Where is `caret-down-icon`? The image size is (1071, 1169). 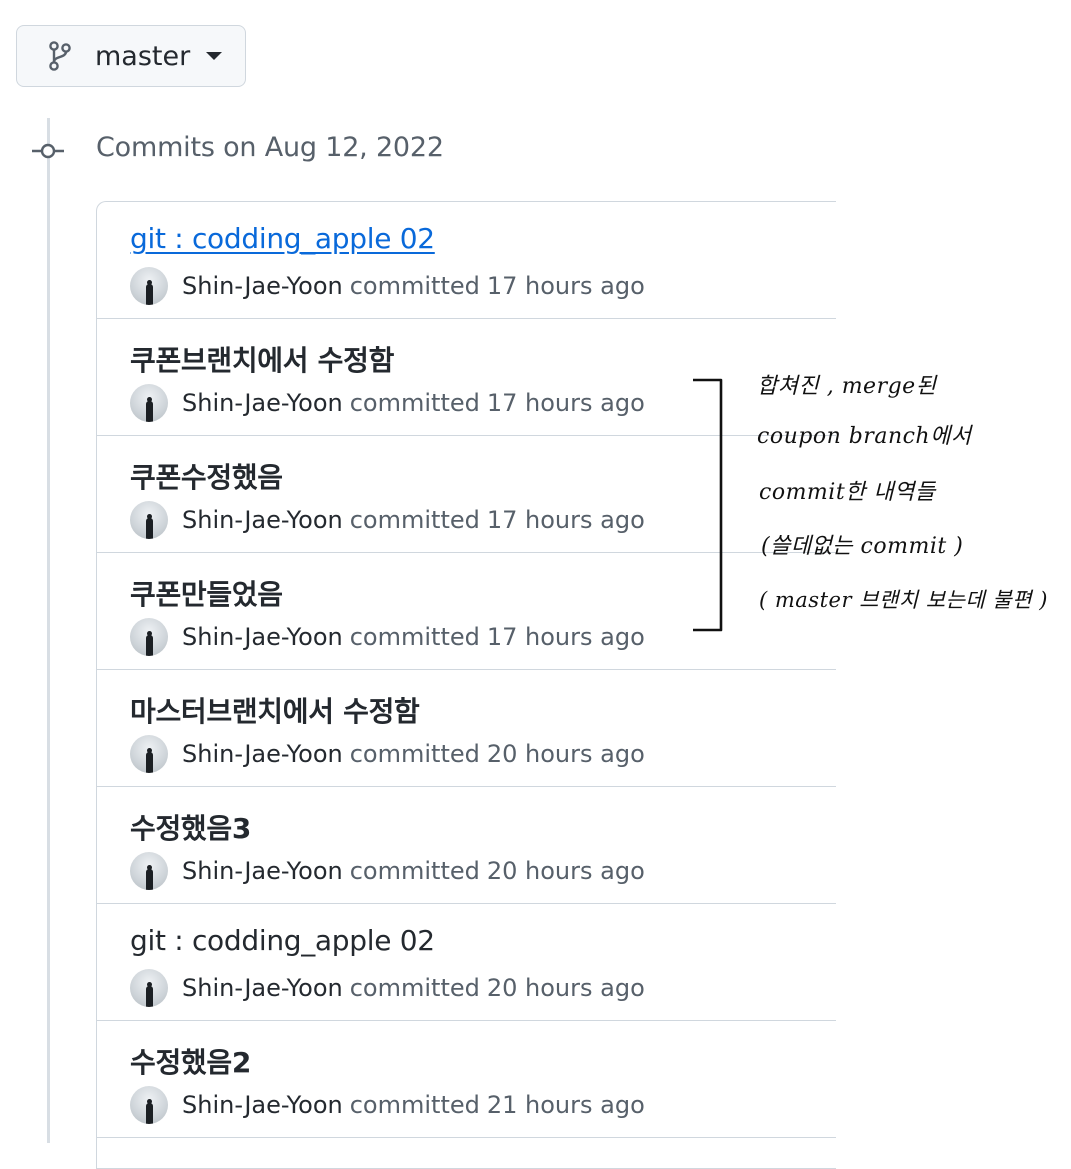 caret-down-icon is located at coordinates (214, 56).